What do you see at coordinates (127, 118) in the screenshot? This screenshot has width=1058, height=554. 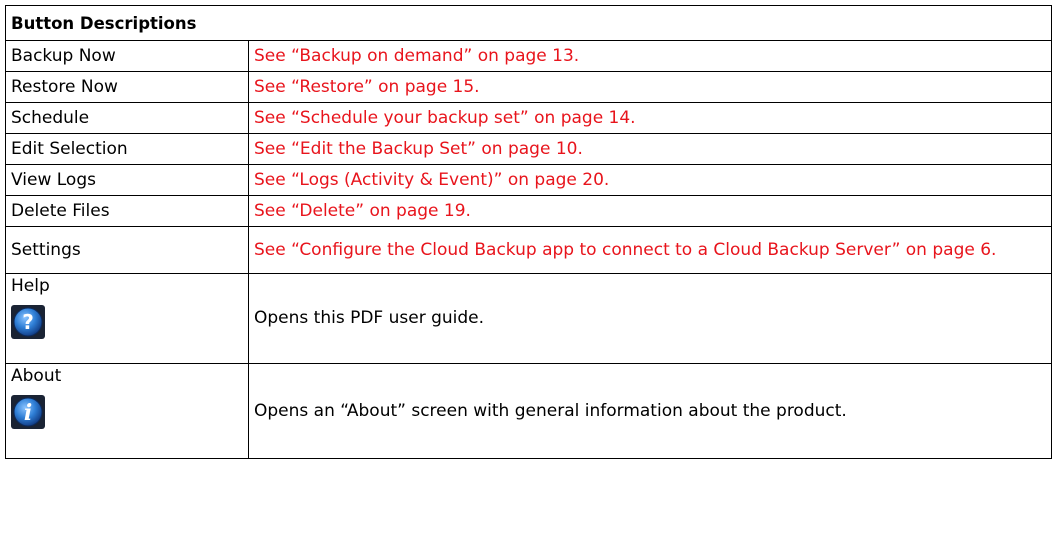 I see `button-name-schedule: Schedule` at bounding box center [127, 118].